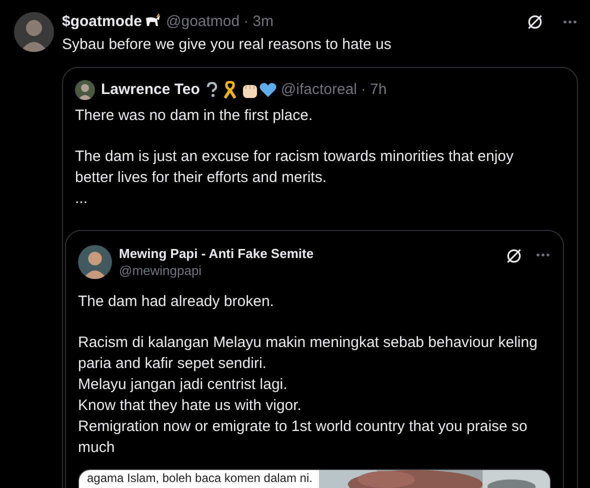 This screenshot has height=488, width=590. I want to click on post-text: Sybau before we give you real reasons to hate us, so click(227, 45).